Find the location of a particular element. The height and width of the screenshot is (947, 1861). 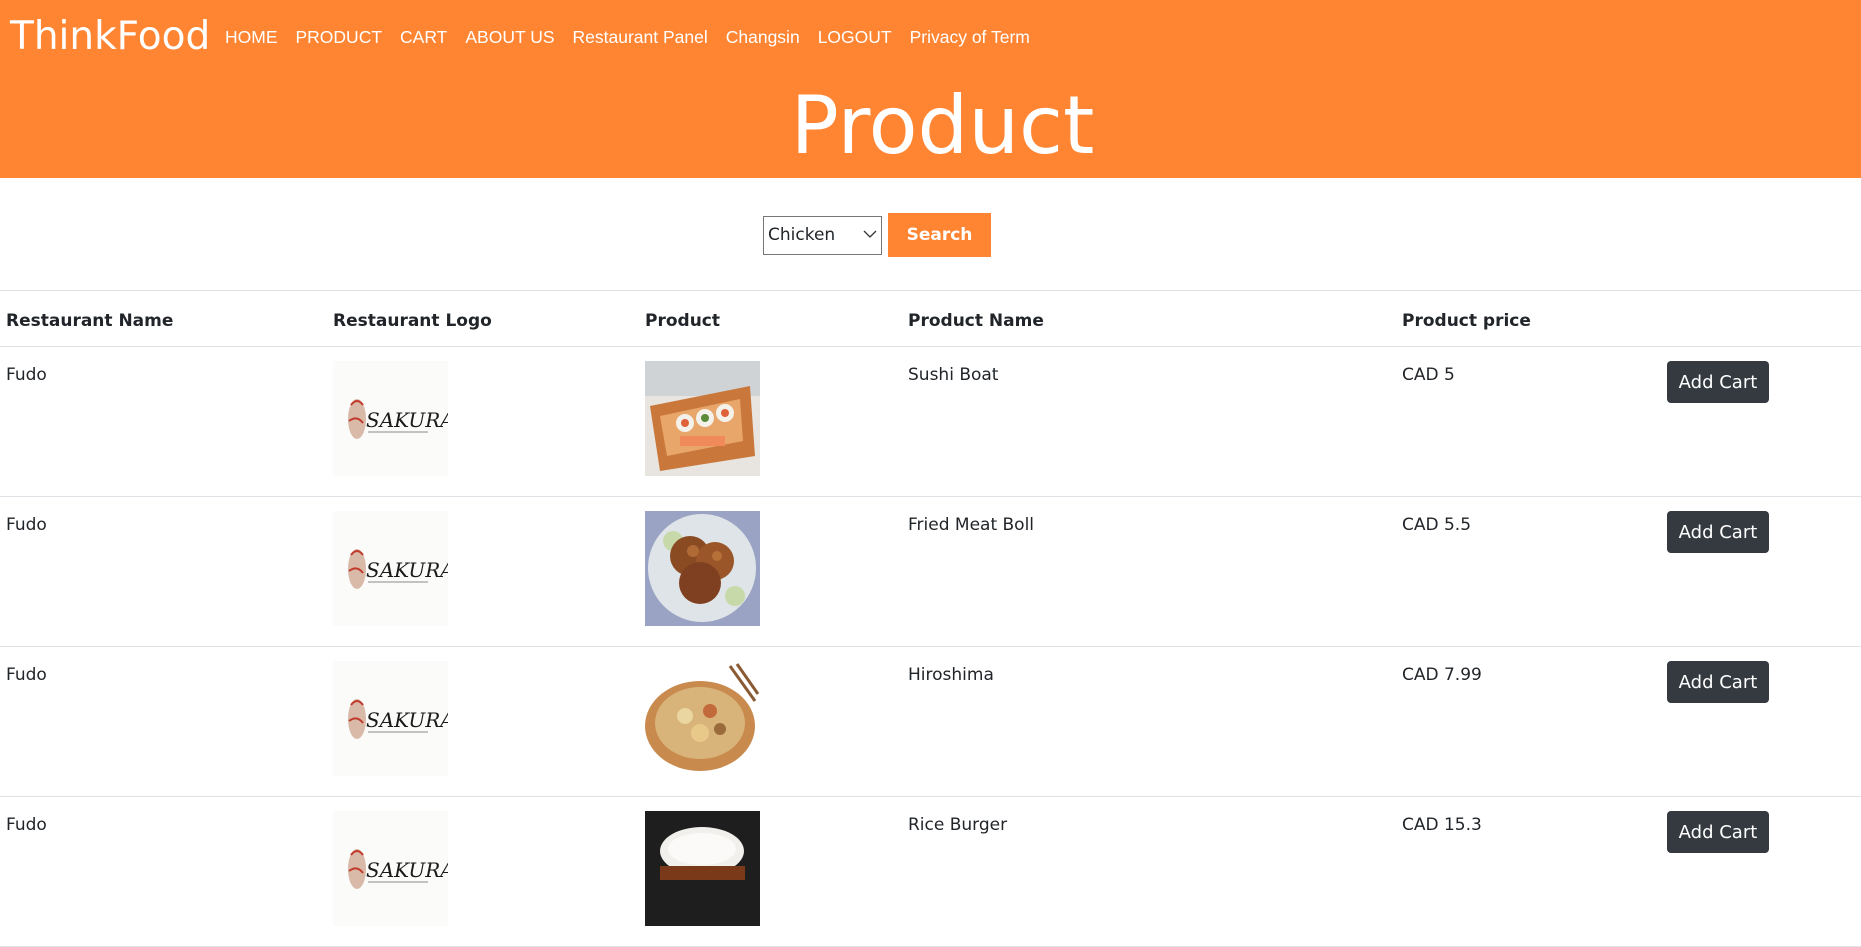

okonomiyaki-image is located at coordinates (702, 718).